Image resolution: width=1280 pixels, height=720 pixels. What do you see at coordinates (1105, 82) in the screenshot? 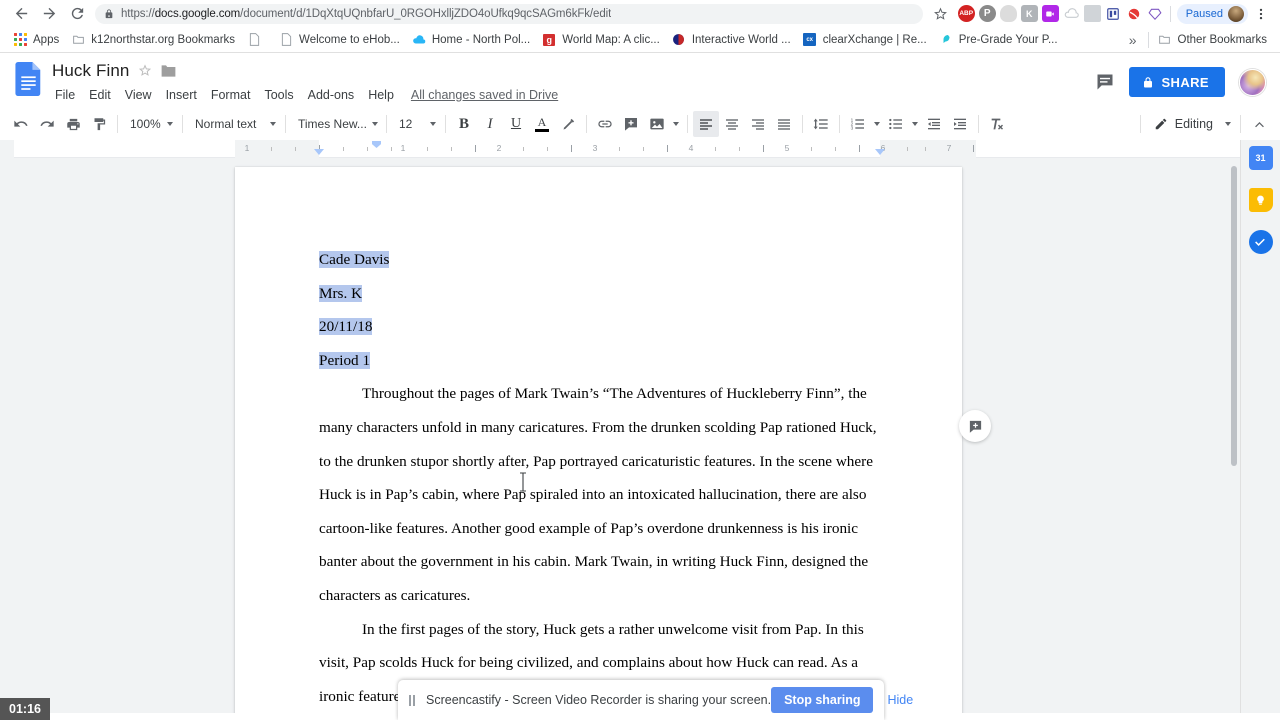
I see `comment-history-icon` at bounding box center [1105, 82].